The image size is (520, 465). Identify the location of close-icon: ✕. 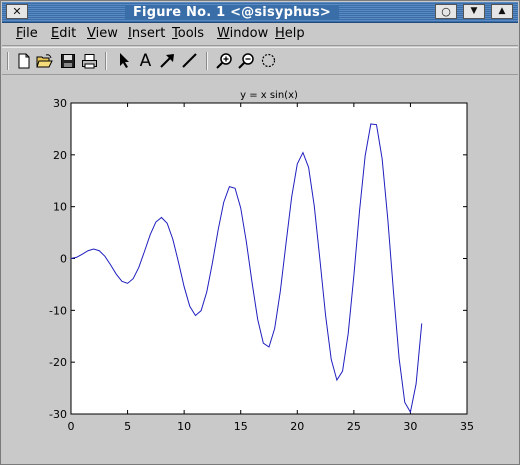
(17, 11).